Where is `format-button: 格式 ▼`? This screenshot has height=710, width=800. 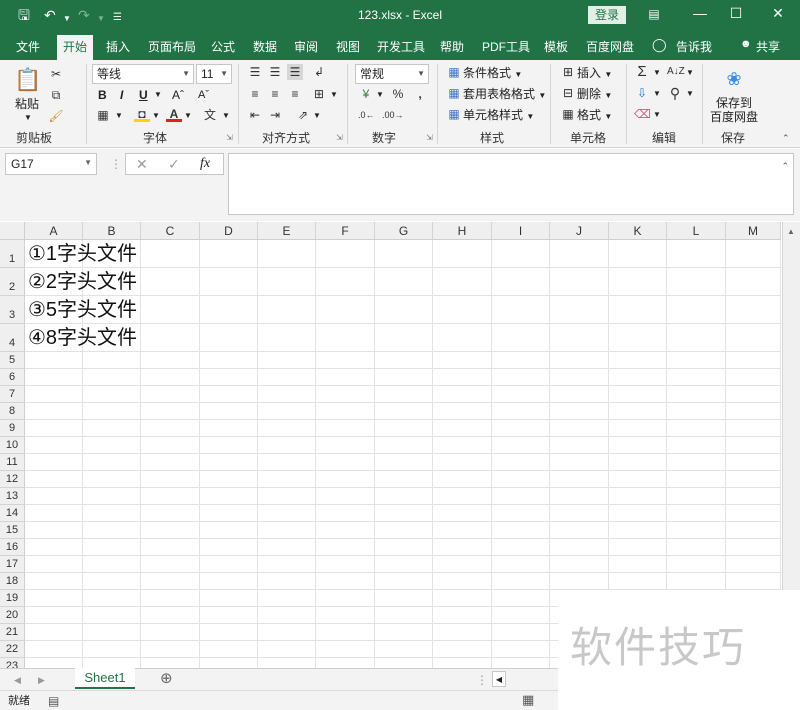 format-button: 格式 ▼ is located at coordinates (594, 116).